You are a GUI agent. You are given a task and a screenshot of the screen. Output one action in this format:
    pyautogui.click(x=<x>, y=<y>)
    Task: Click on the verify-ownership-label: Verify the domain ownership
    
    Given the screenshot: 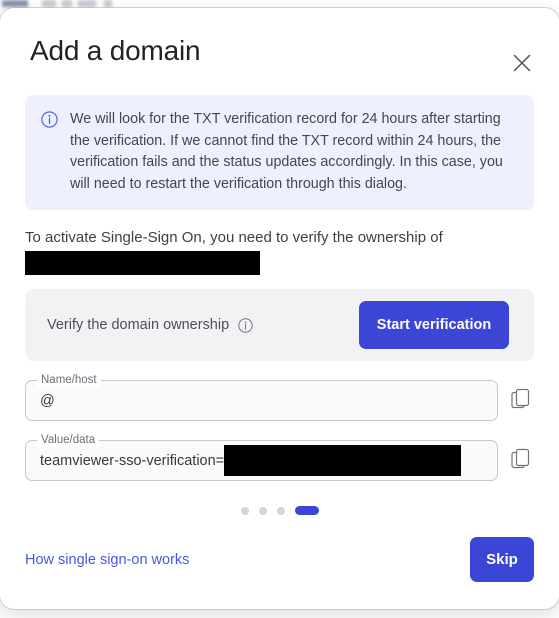 What is the action you would take?
    pyautogui.click(x=138, y=325)
    